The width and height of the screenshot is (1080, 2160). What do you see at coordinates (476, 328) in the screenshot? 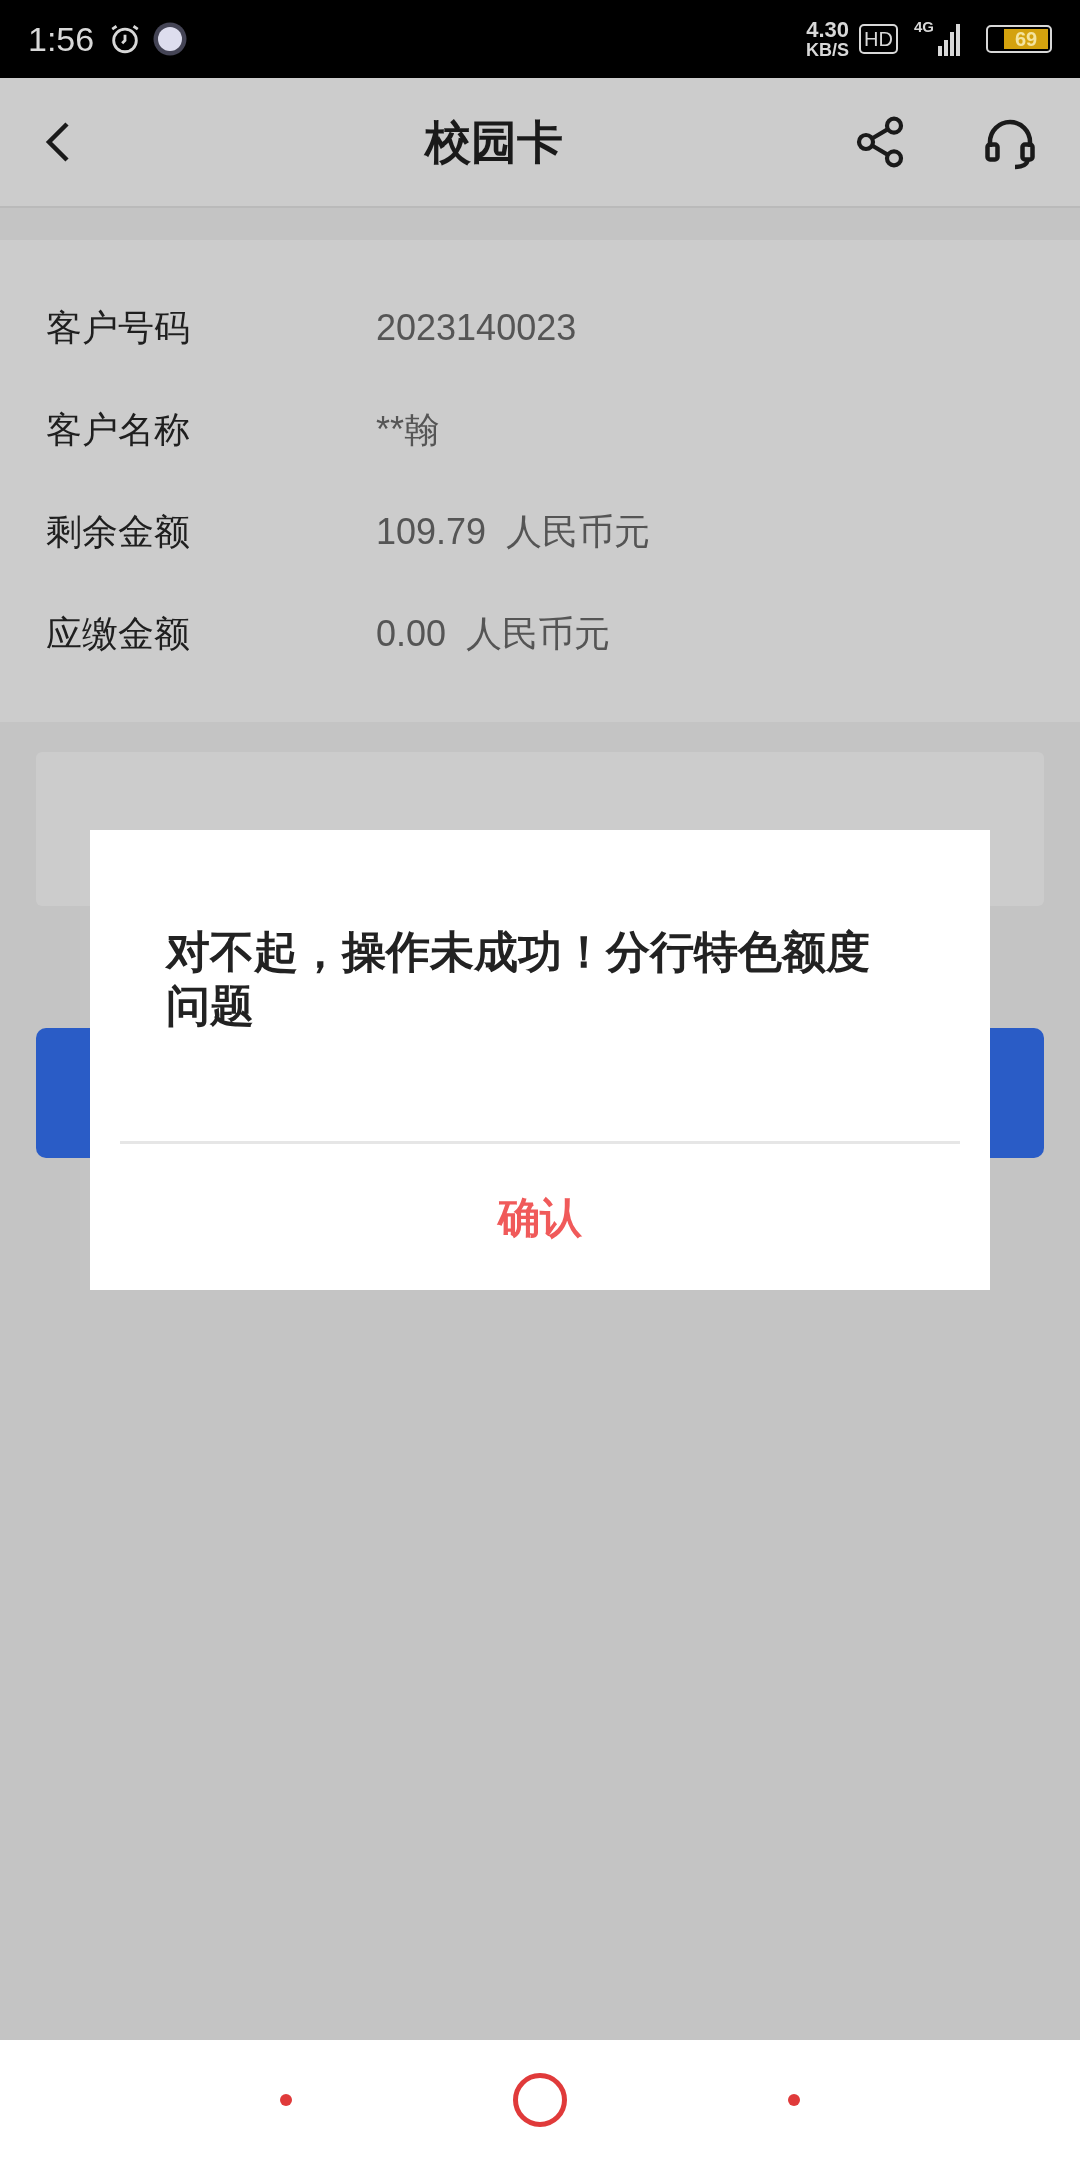
I see `field-value: 2023140023` at bounding box center [476, 328].